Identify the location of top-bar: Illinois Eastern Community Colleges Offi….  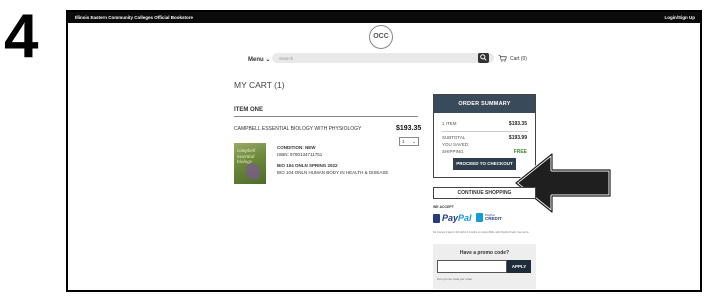
(384, 17).